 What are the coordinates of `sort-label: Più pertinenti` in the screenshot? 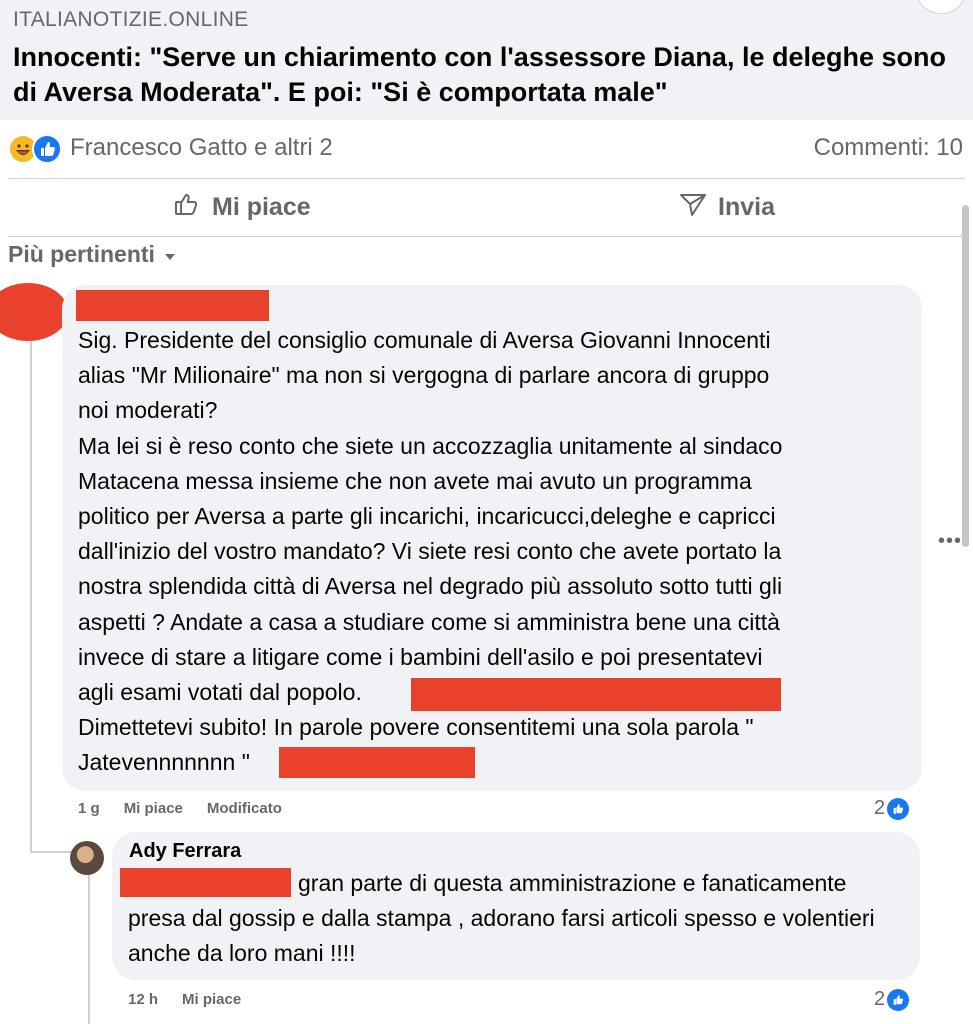 It's located at (81, 254).